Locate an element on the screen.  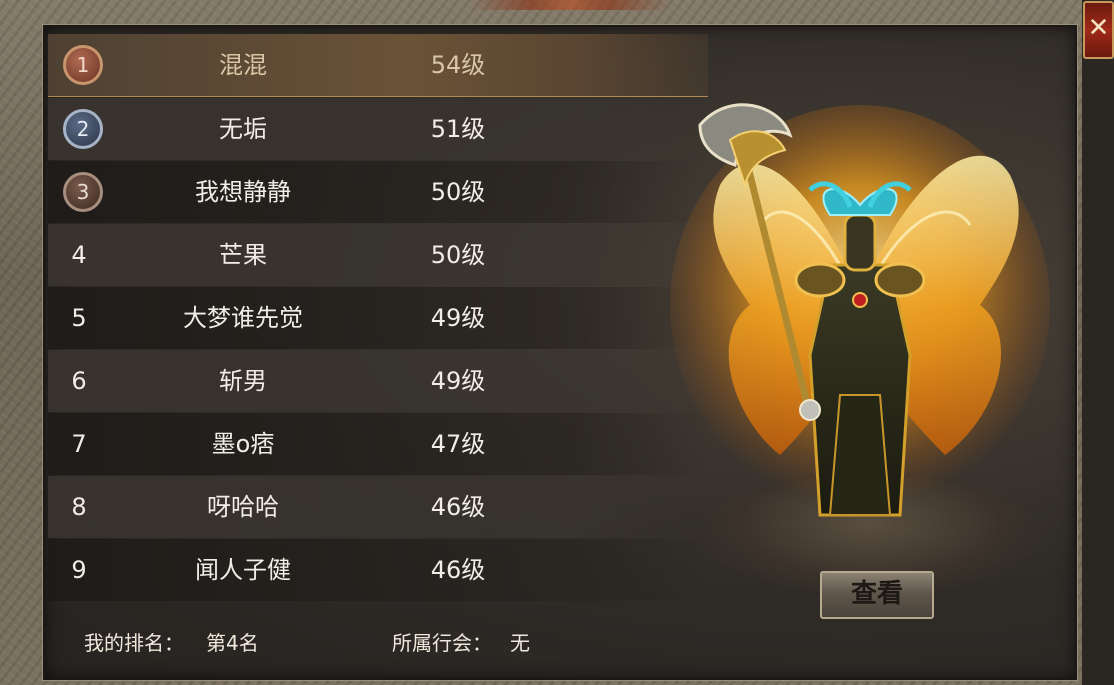
ranking-row-1: 1 混混 54级 is located at coordinates (378, 65).